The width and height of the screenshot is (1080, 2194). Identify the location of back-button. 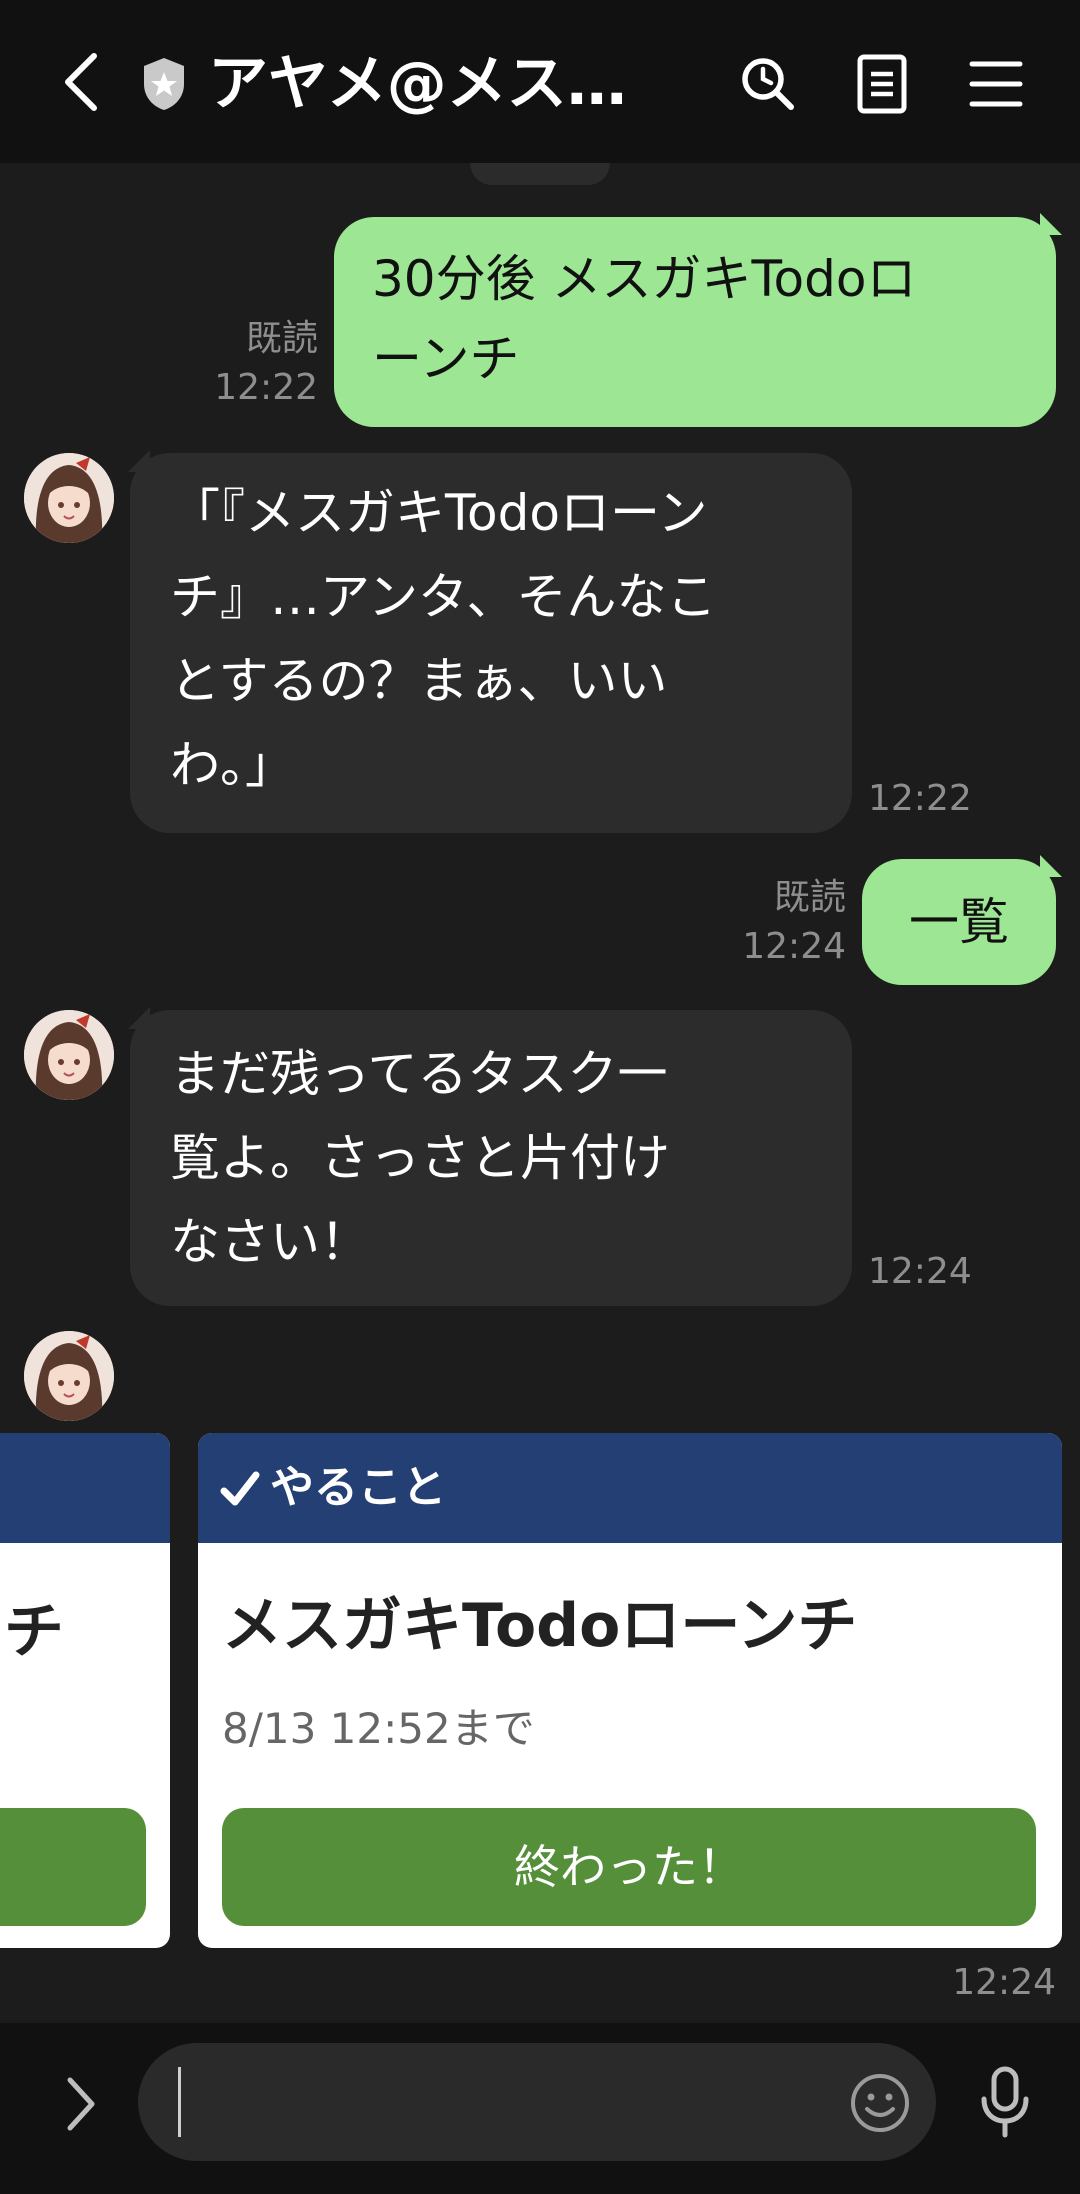
(80, 82).